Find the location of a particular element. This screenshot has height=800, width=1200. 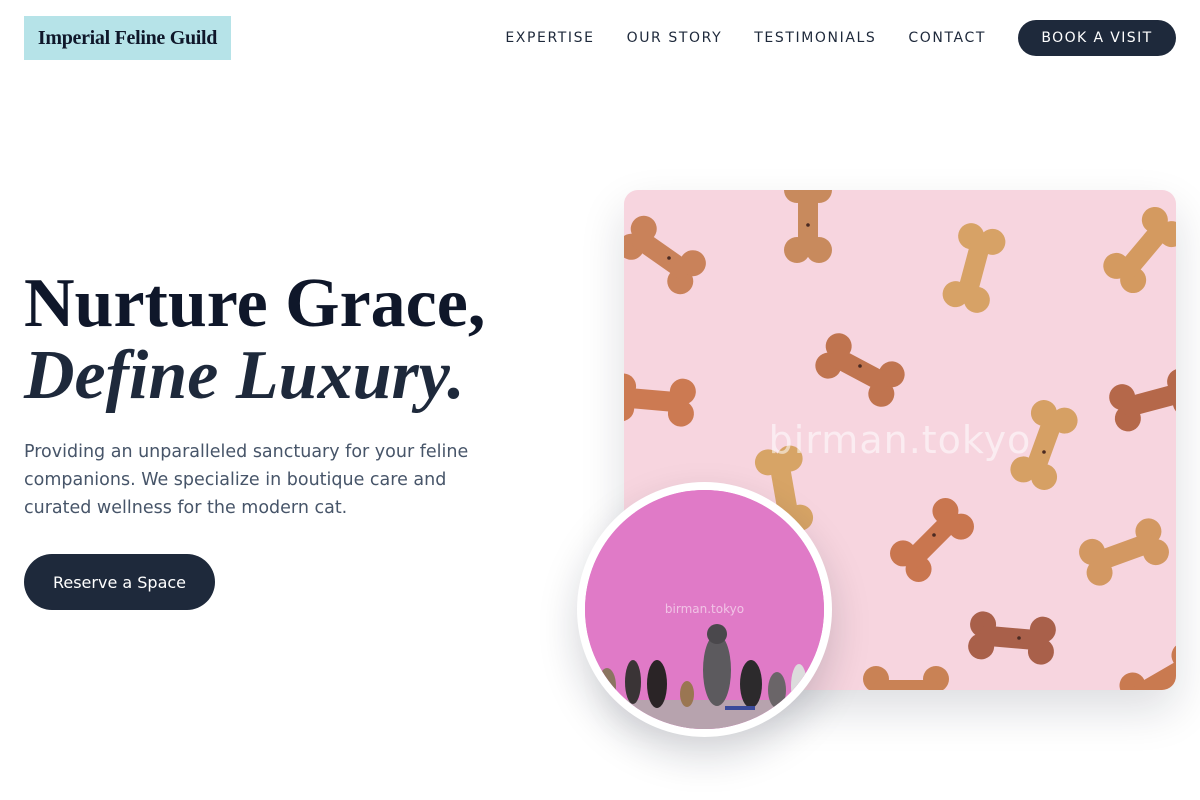

nav-link-testimonials: TESTIMONIALS is located at coordinates (815, 38).